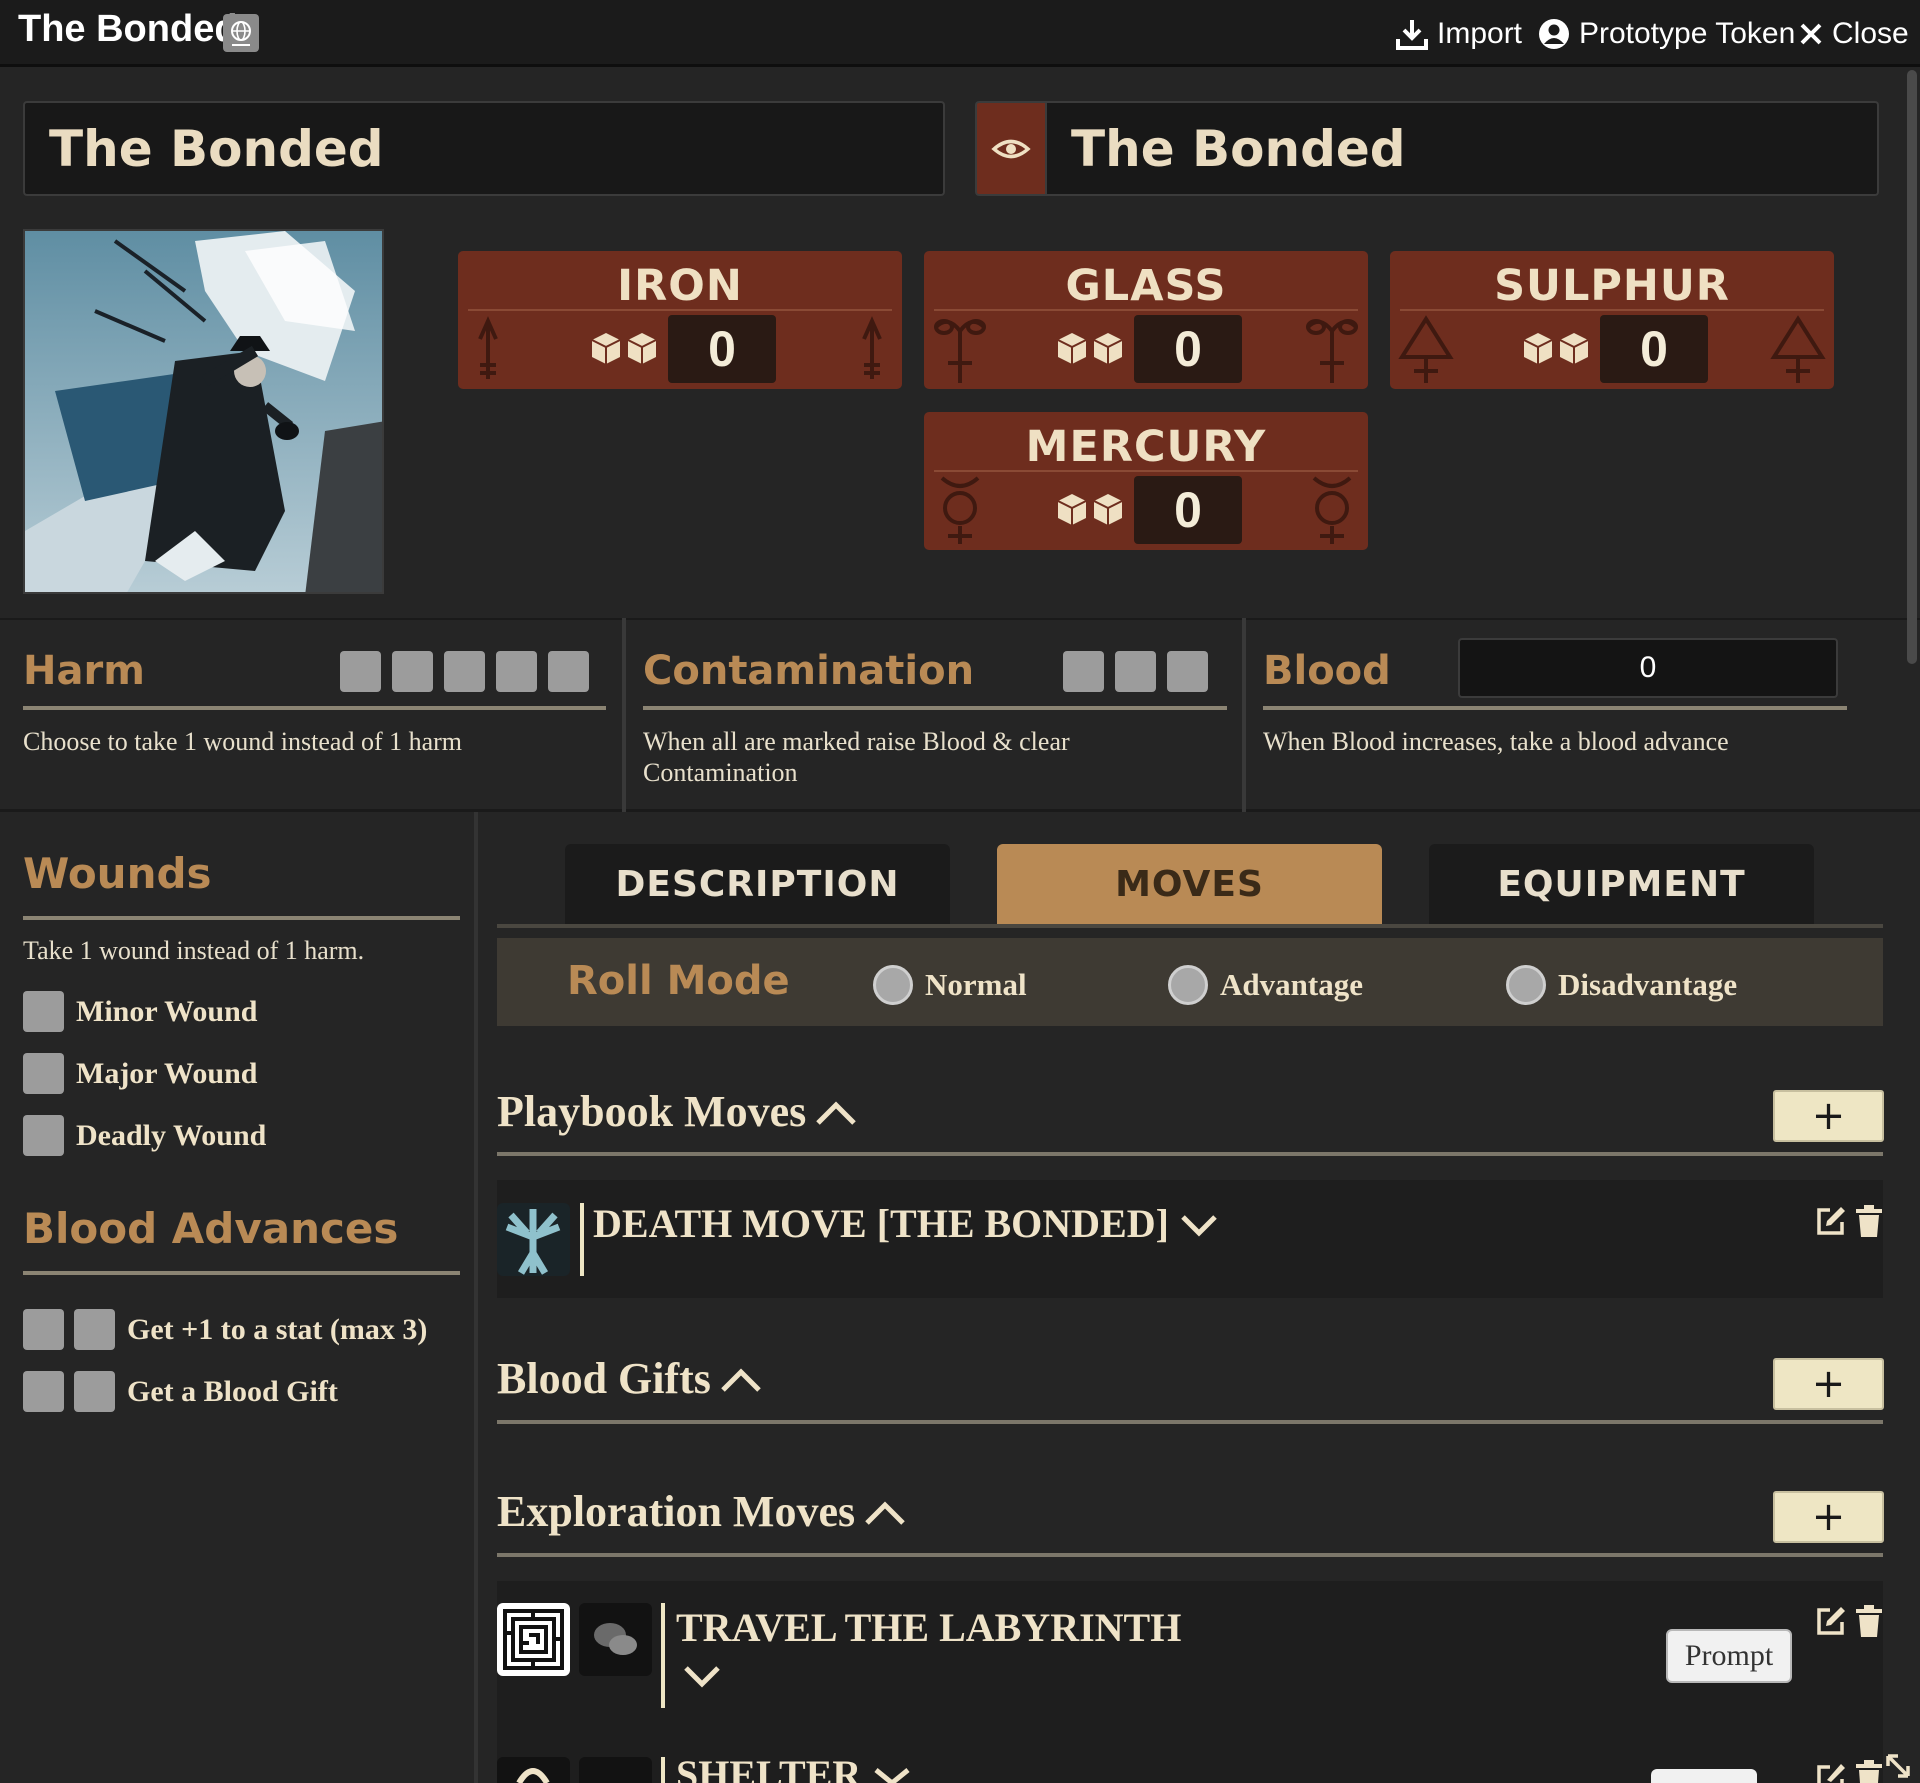 Image resolution: width=1920 pixels, height=1783 pixels. I want to click on roll-mode-advantage: Advantage, so click(1265, 985).